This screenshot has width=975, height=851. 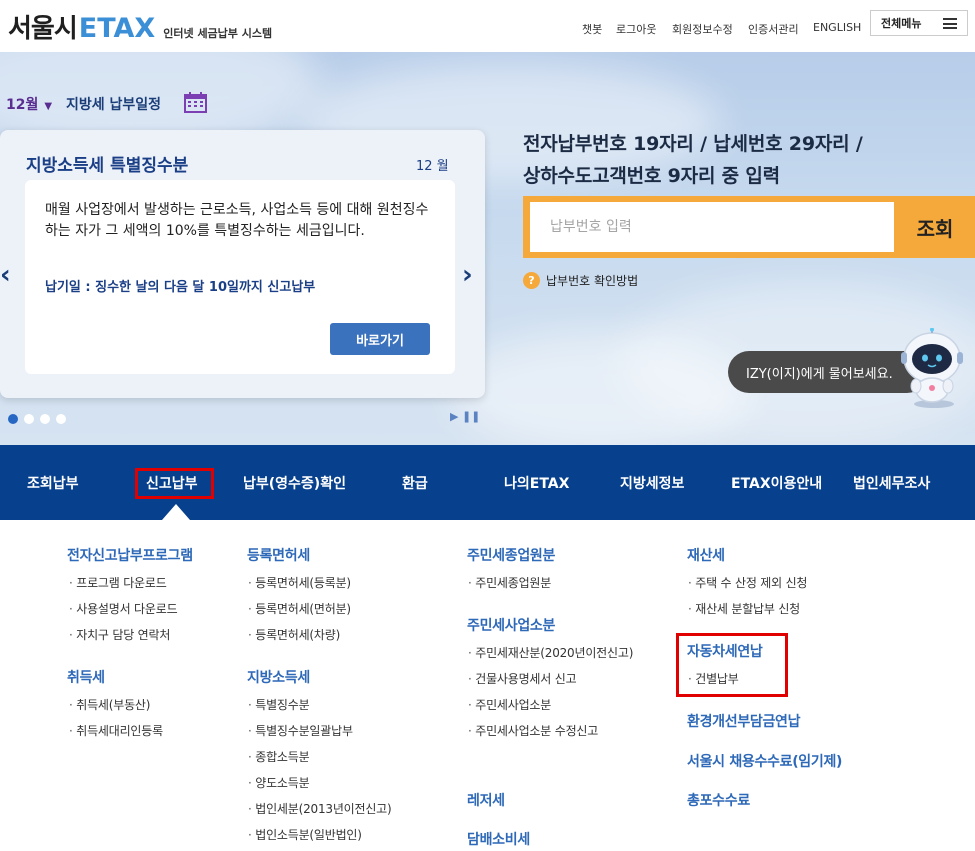 What do you see at coordinates (48, 106) in the screenshot?
I see `chevron-down-icon: ▼` at bounding box center [48, 106].